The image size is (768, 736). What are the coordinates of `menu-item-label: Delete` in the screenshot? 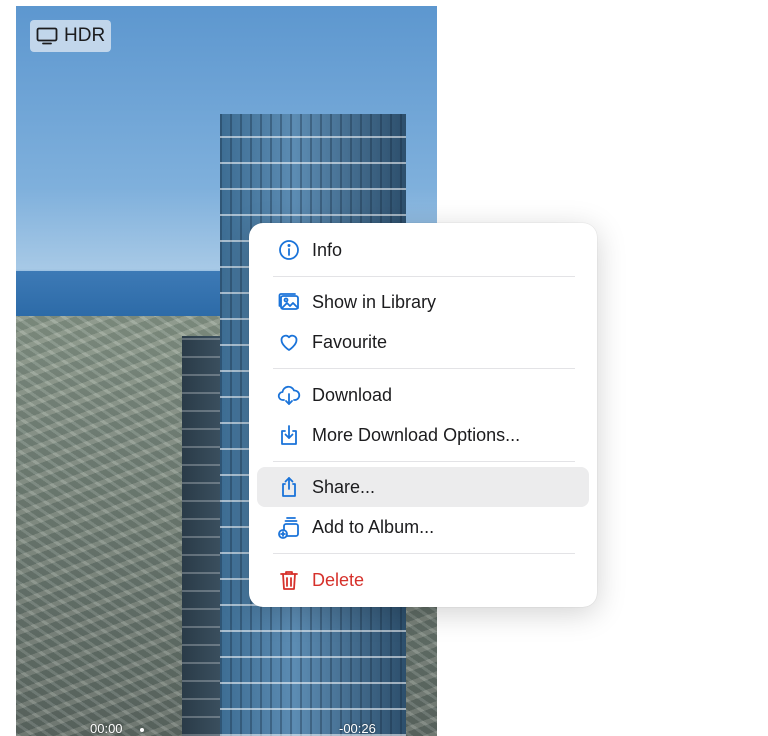 It's located at (338, 579).